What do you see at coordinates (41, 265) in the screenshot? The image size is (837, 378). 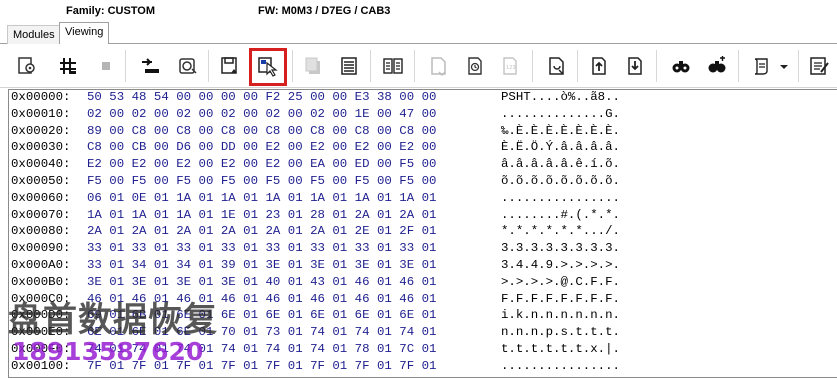 I see `row-address: 0x000A0:` at bounding box center [41, 265].